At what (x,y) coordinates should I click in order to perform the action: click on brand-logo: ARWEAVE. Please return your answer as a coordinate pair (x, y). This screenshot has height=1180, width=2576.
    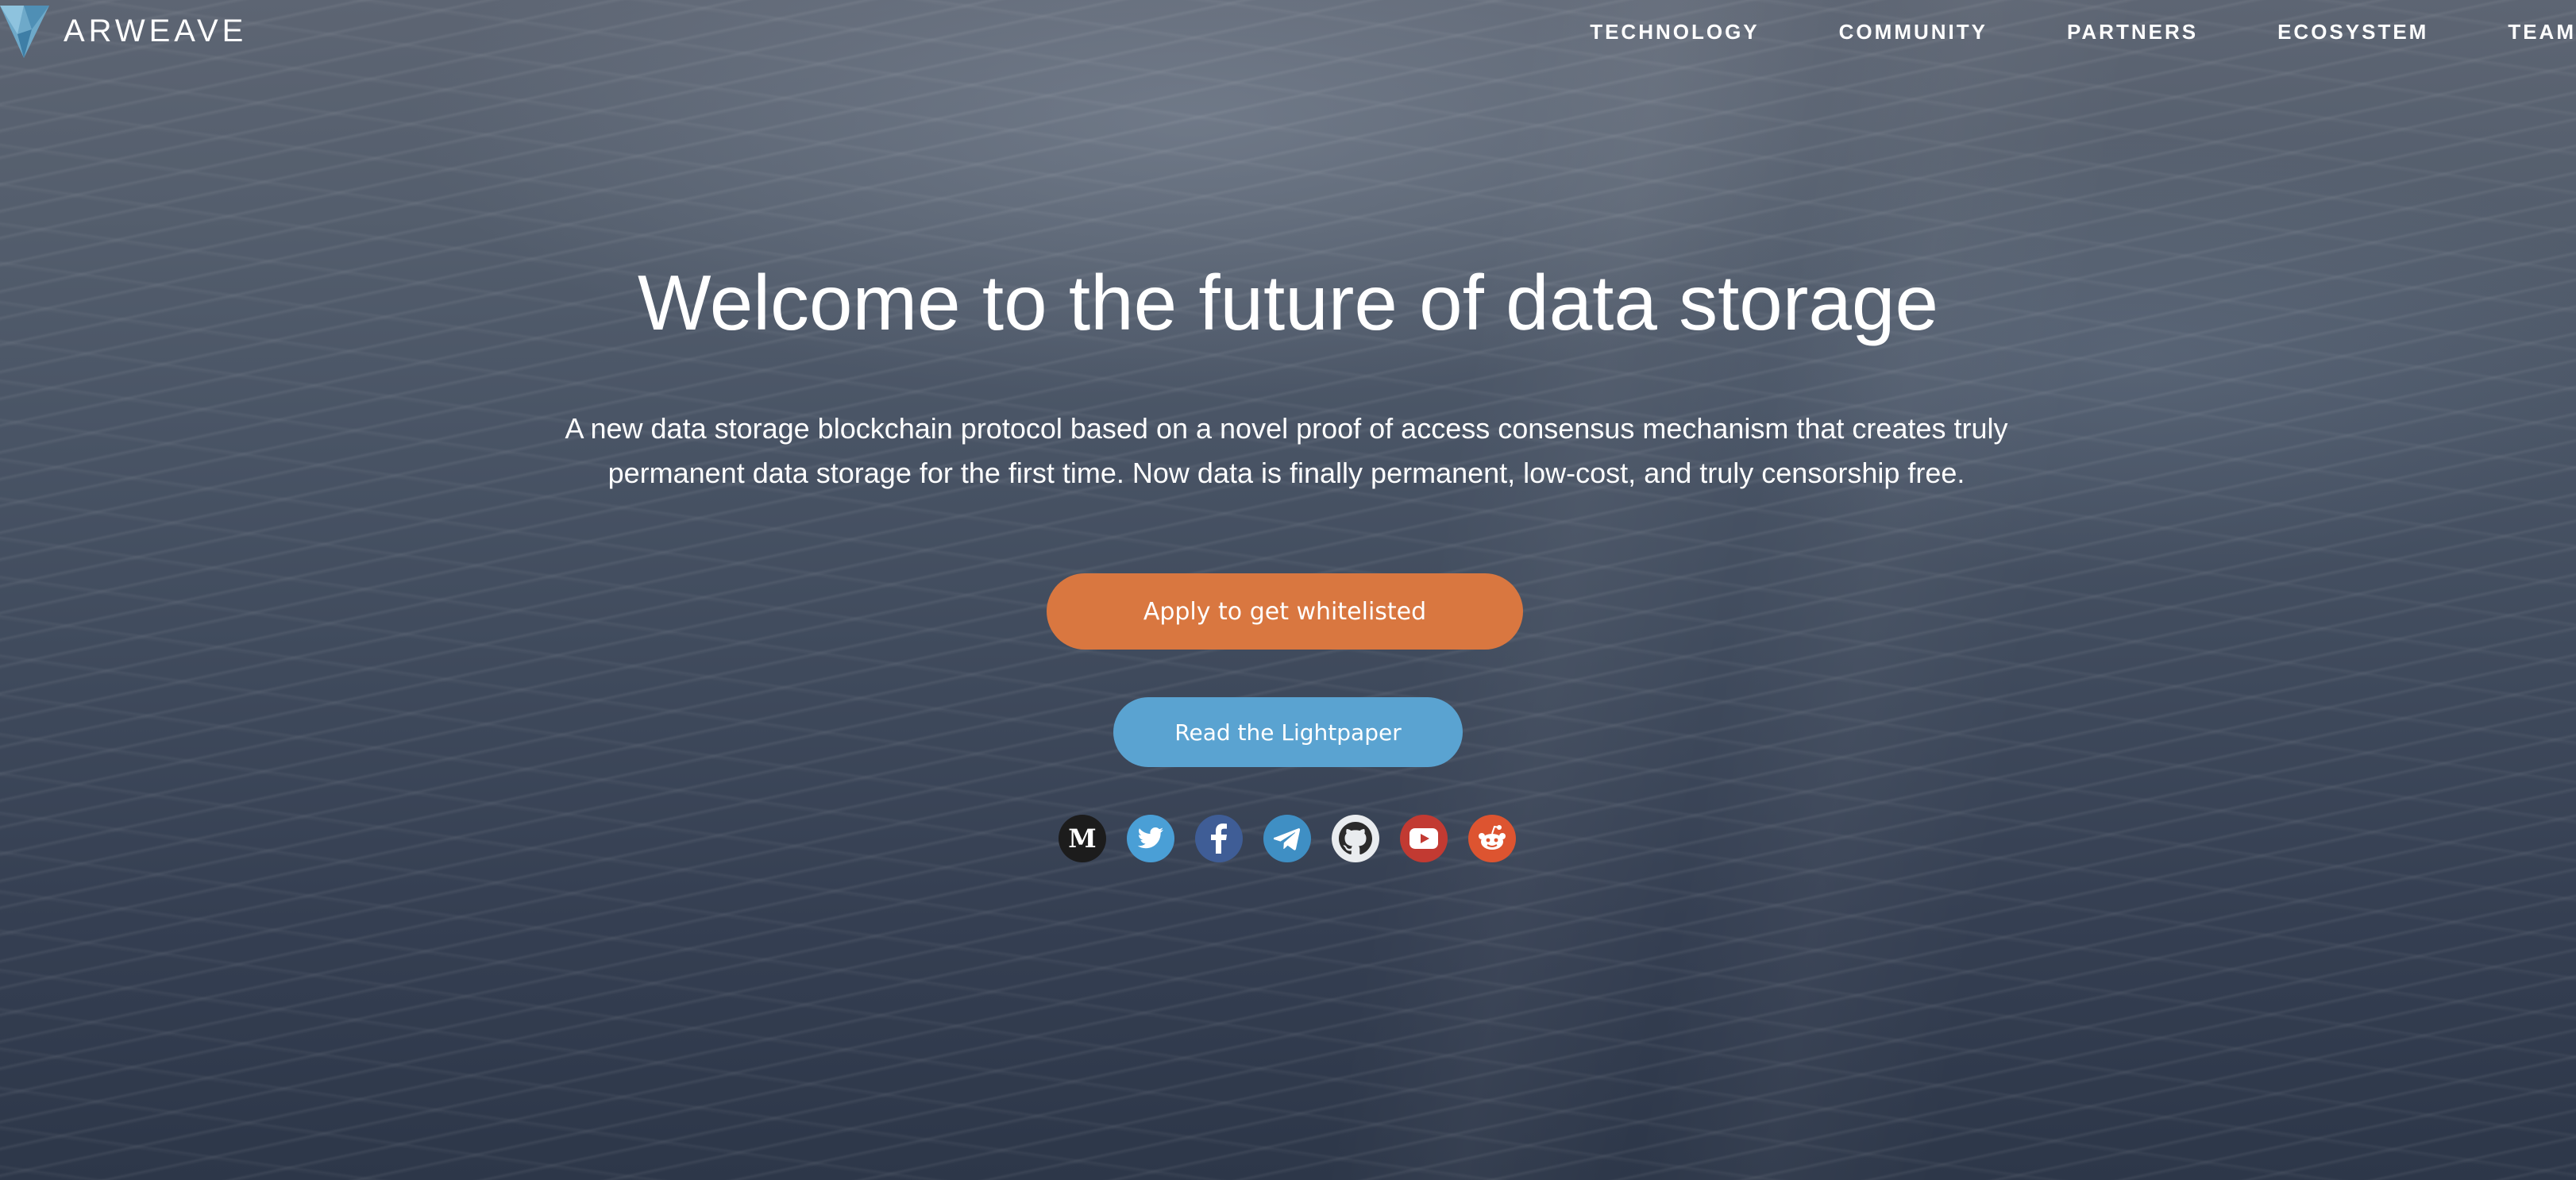
    Looking at the image, I should click on (123, 31).